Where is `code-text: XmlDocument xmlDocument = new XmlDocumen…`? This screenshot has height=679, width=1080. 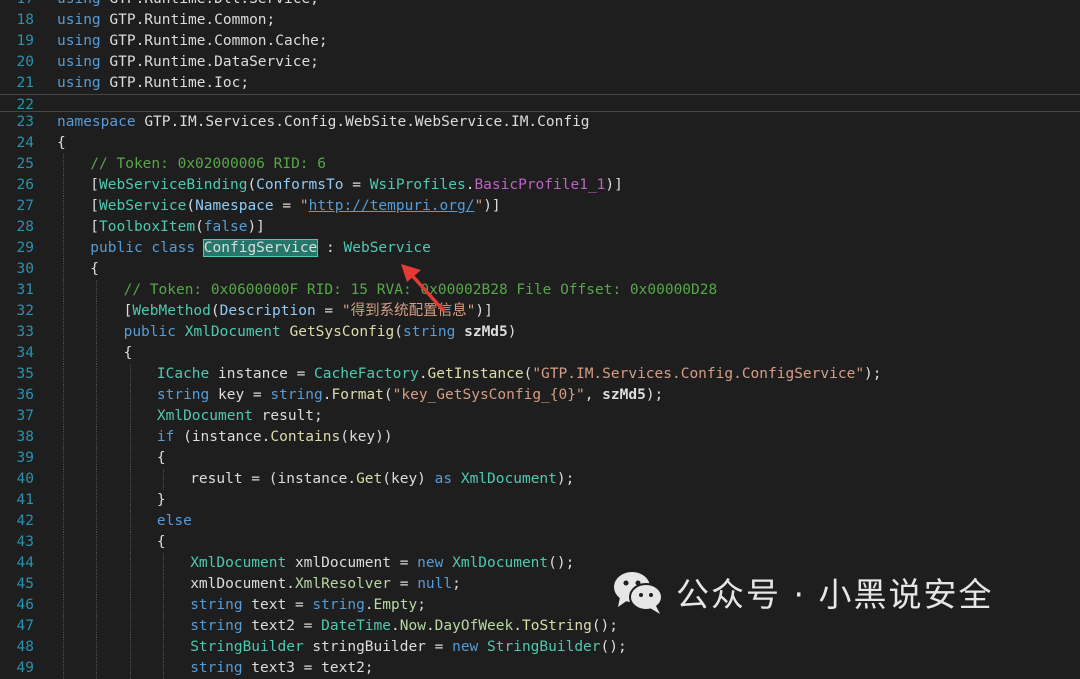
code-text: XmlDocument xmlDocument = new XmlDocumen… is located at coordinates (382, 563).